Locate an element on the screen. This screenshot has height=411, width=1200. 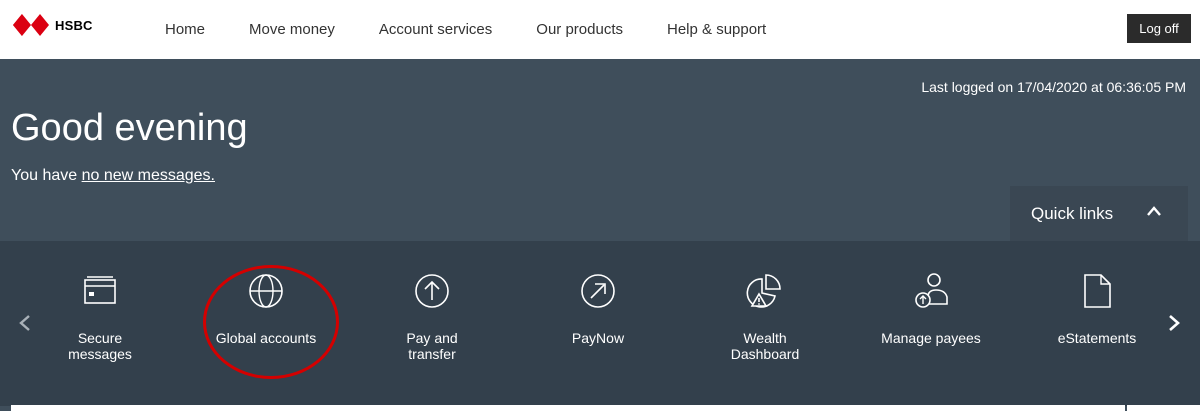
manage-payees-icon is located at coordinates (931, 291).